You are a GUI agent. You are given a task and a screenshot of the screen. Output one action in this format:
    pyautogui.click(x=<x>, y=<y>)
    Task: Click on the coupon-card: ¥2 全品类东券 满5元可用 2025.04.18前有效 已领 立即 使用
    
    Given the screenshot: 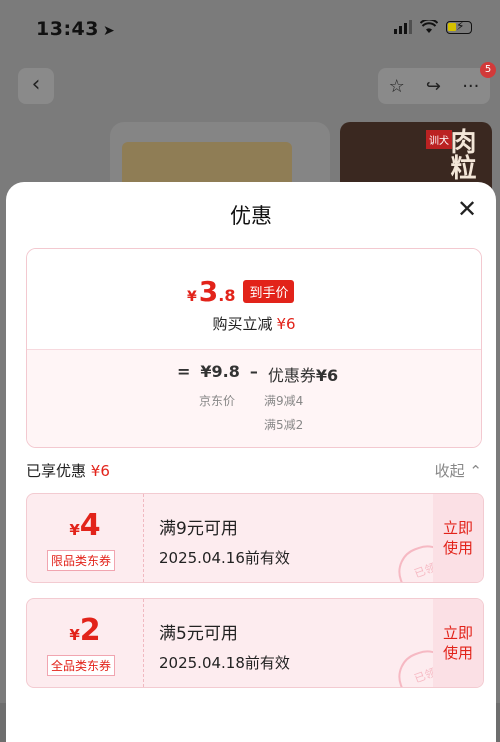 What is the action you would take?
    pyautogui.click(x=255, y=643)
    